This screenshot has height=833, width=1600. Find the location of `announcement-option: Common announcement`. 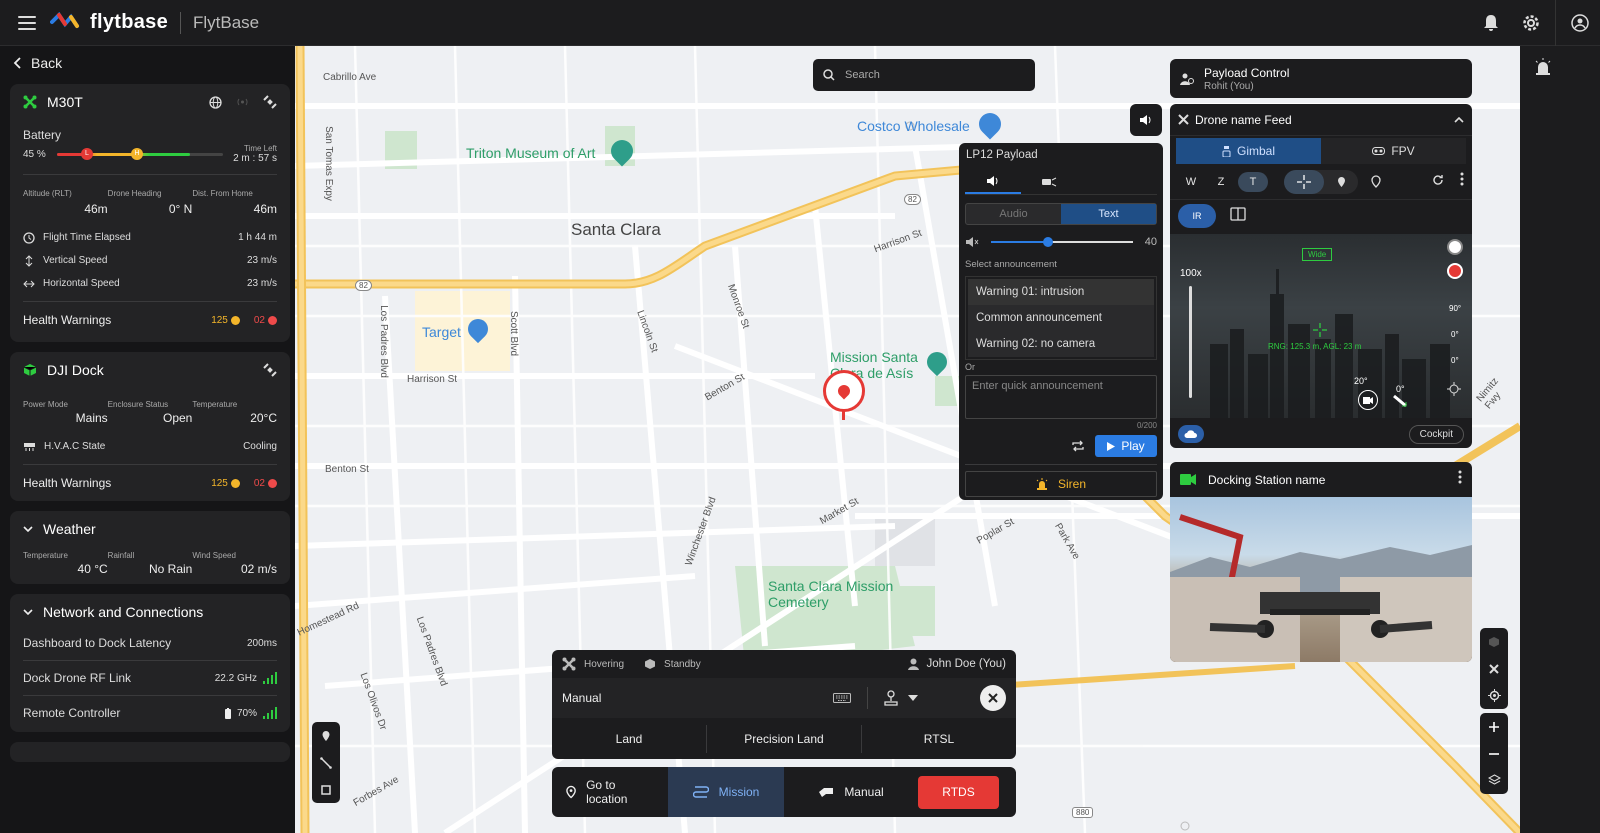

announcement-option: Common announcement is located at coordinates (1061, 318).